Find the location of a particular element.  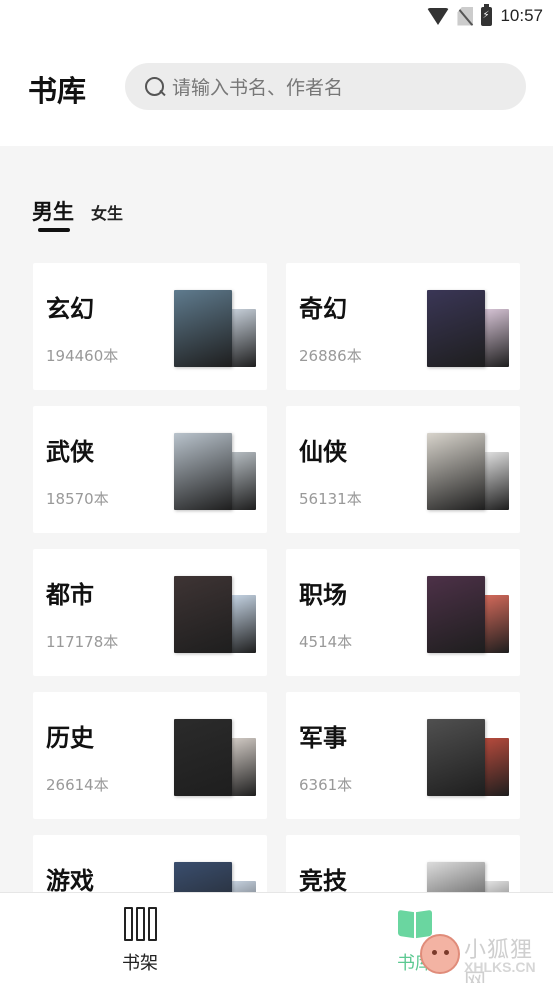

category-card: 都市 117178本 is located at coordinates (150, 612).